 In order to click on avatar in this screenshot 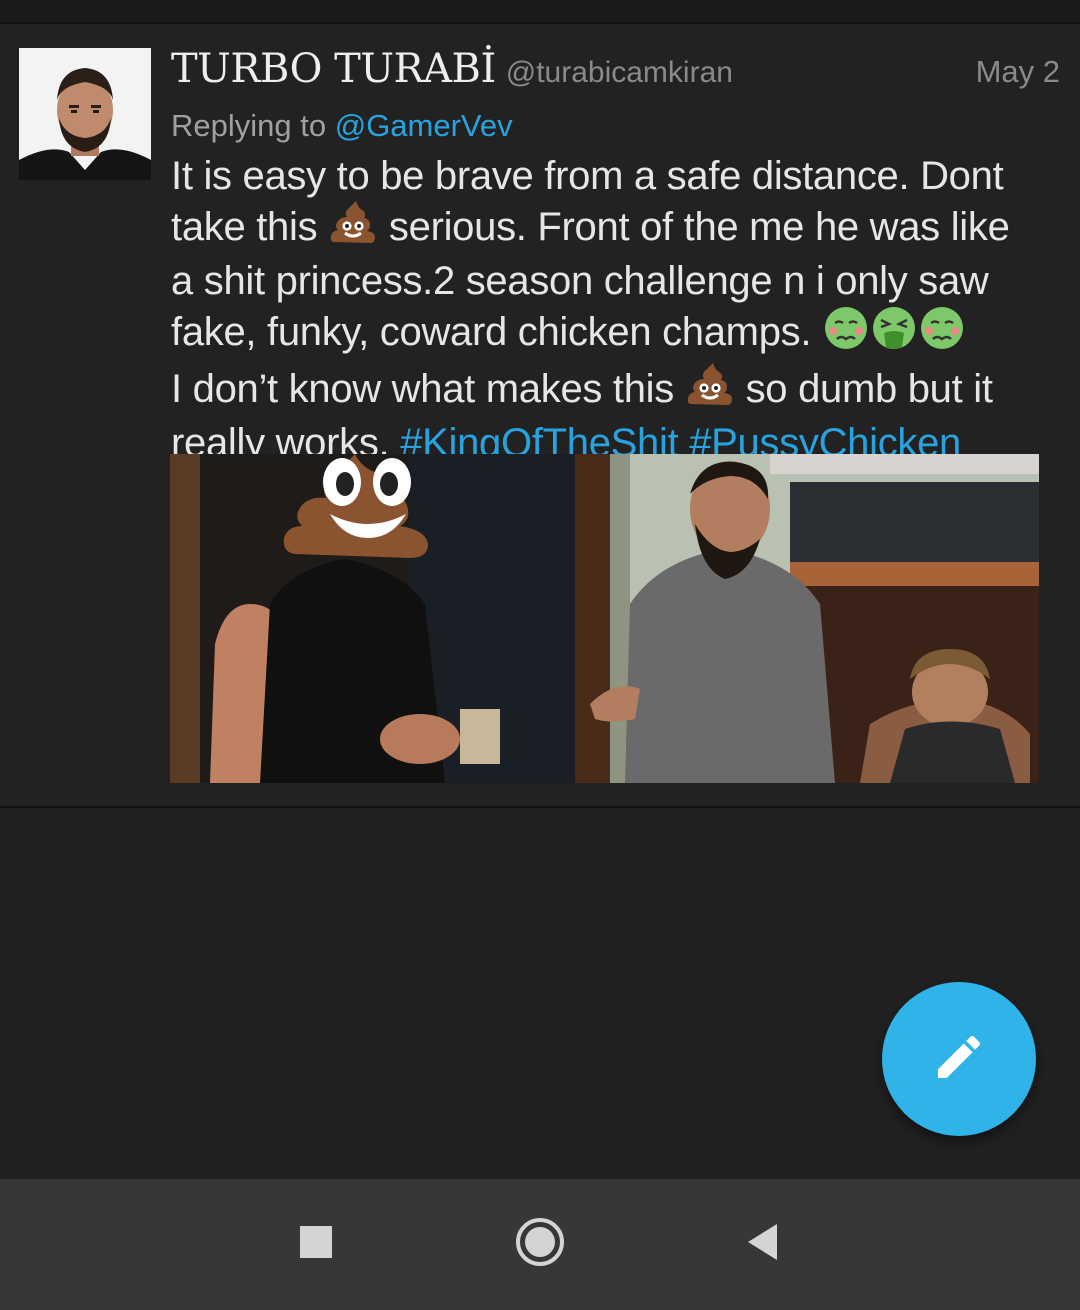, I will do `click(85, 114)`.